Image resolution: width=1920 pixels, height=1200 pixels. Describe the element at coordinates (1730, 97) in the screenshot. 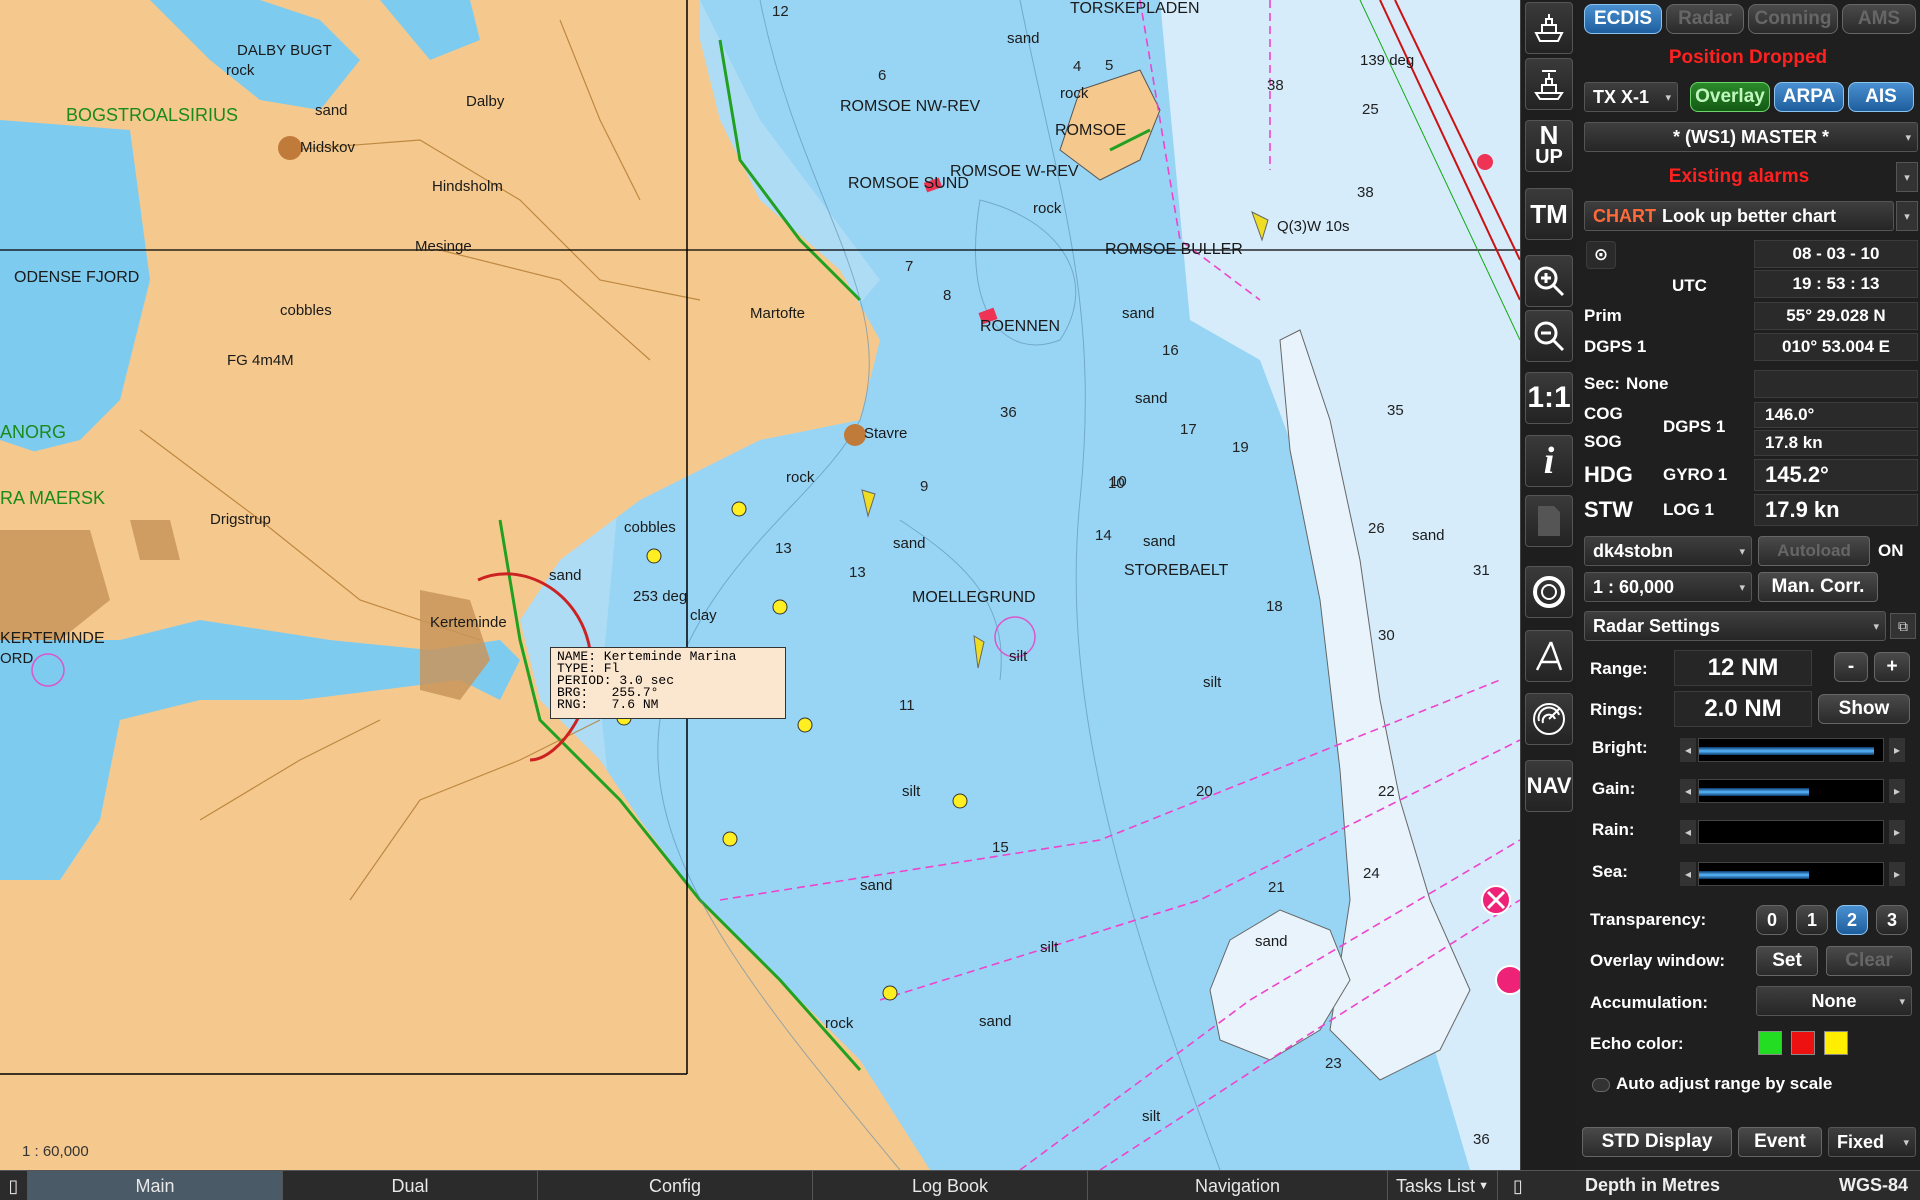

I see `overlay-toggle: Overlay` at that location.